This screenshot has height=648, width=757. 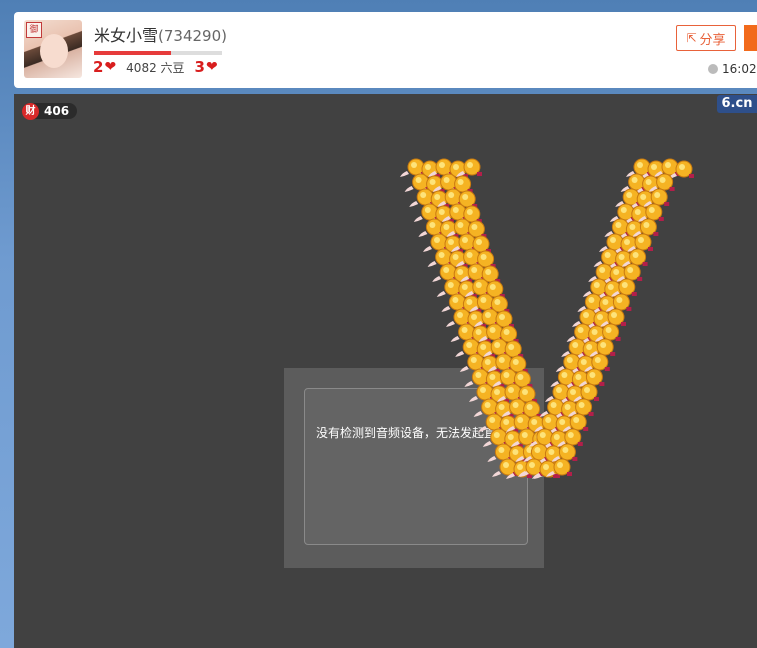 I want to click on room-id: (734290), so click(x=192, y=36).